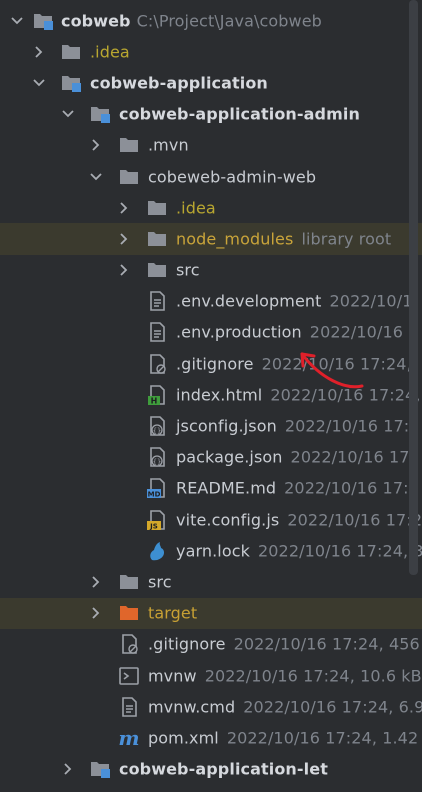 This screenshot has width=422, height=792. What do you see at coordinates (235, 239) in the screenshot?
I see `tree-item-name: node_modules` at bounding box center [235, 239].